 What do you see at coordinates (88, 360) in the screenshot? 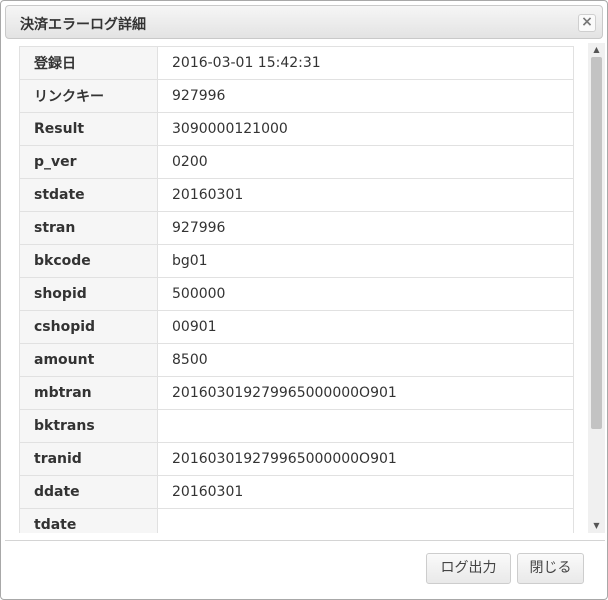
I see `row-key: amount` at bounding box center [88, 360].